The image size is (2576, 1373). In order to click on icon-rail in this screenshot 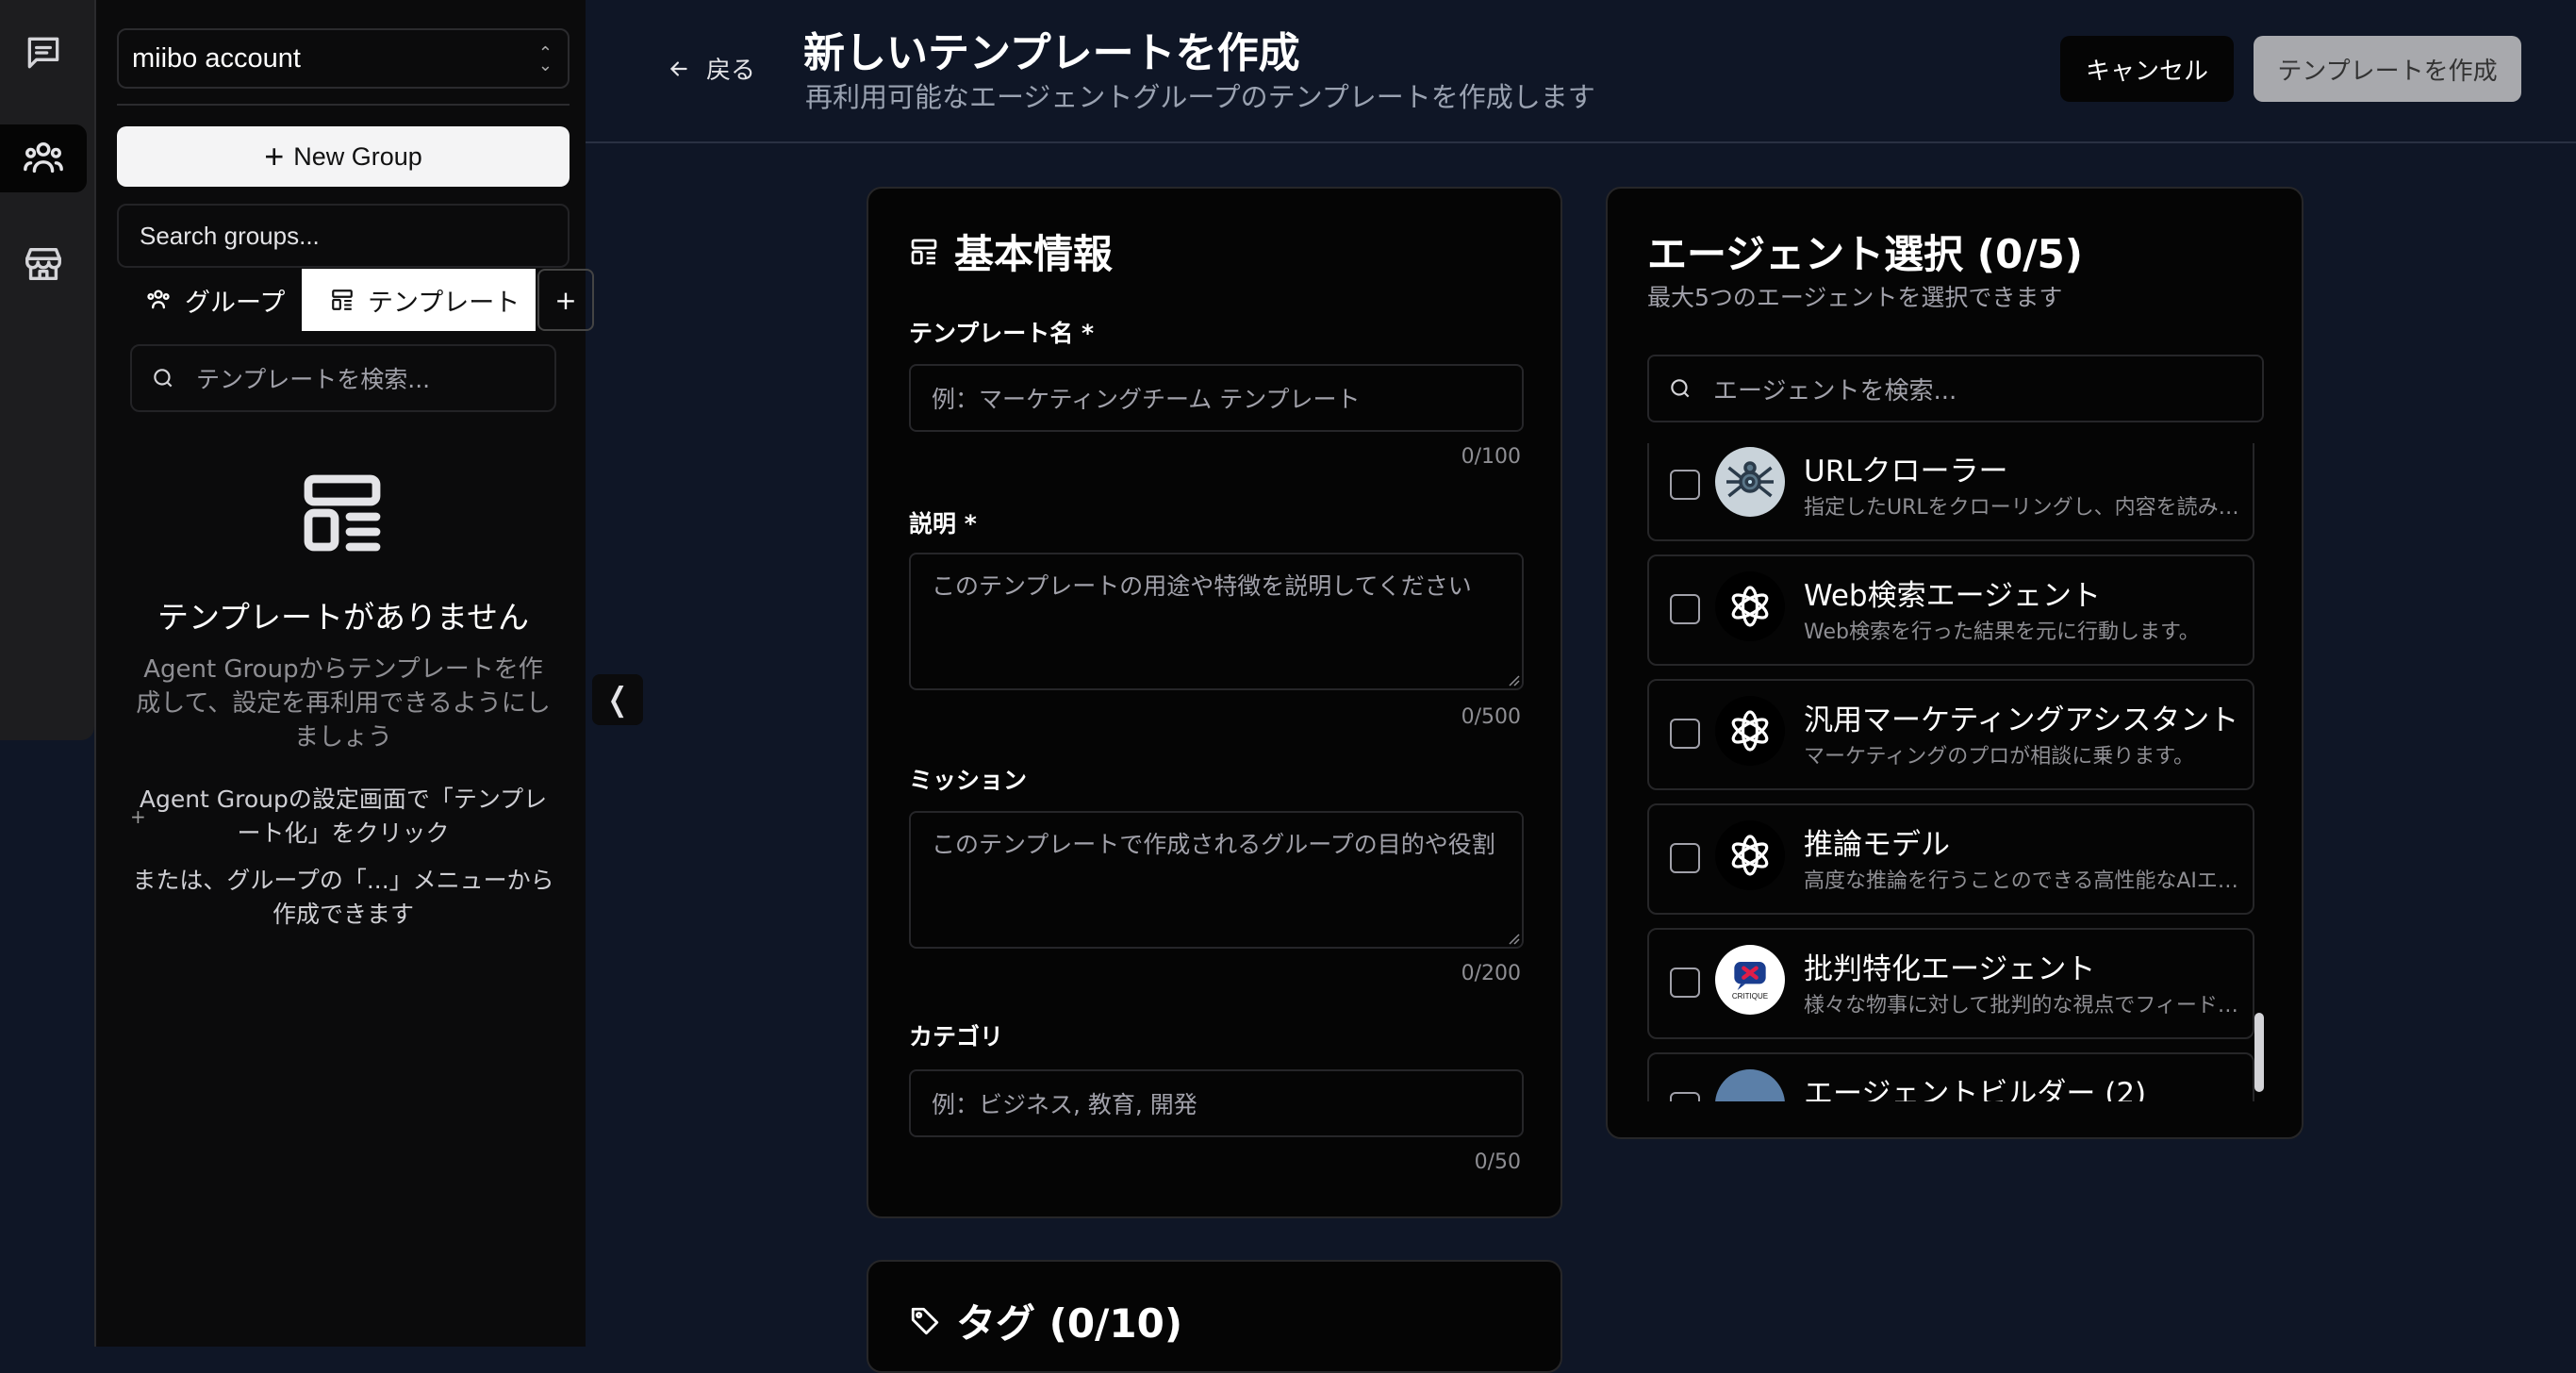, I will do `click(47, 370)`.